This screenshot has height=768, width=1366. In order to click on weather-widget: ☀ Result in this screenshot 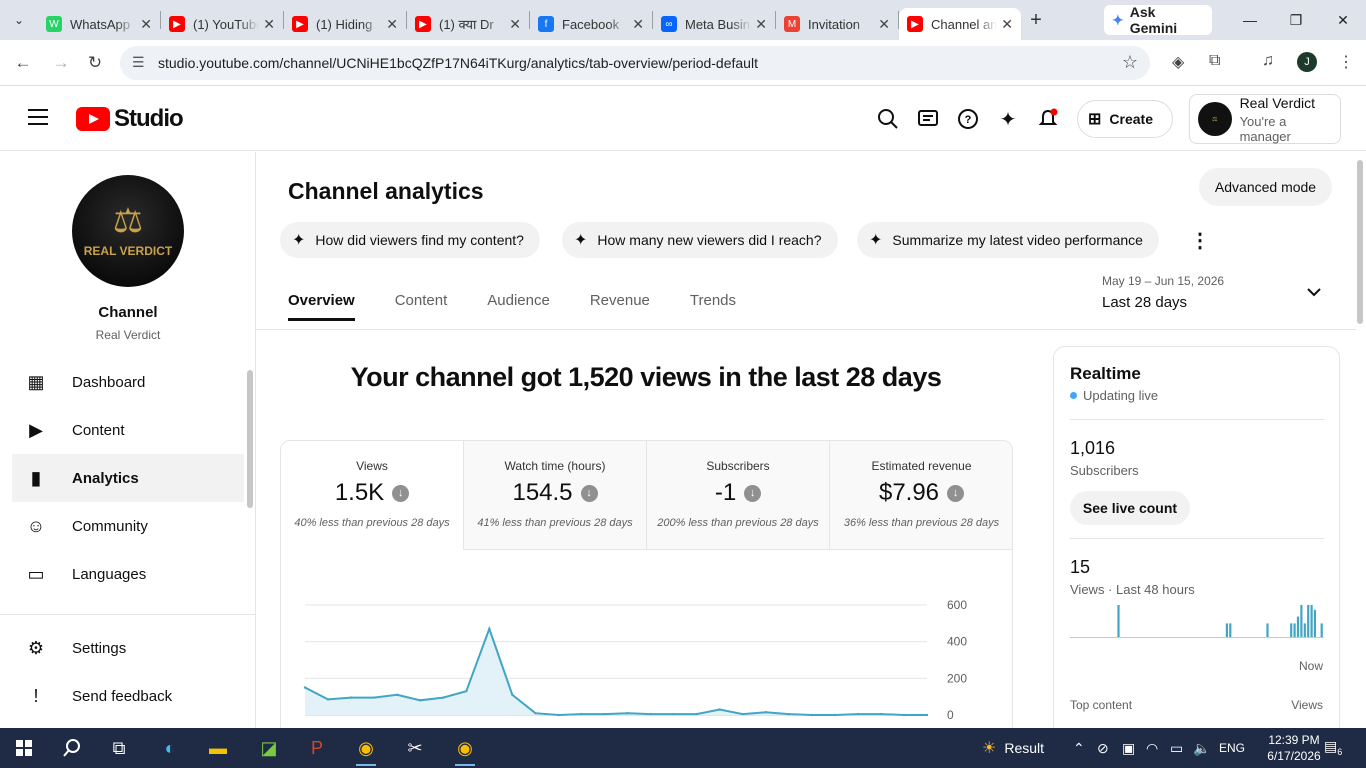, I will do `click(1013, 748)`.